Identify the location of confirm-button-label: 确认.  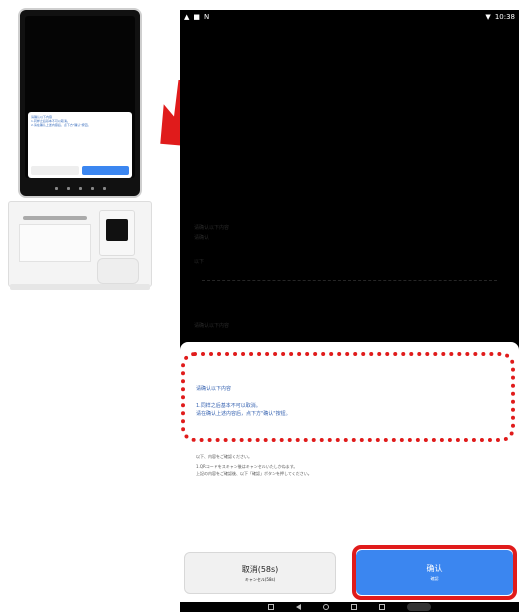
(434, 568).